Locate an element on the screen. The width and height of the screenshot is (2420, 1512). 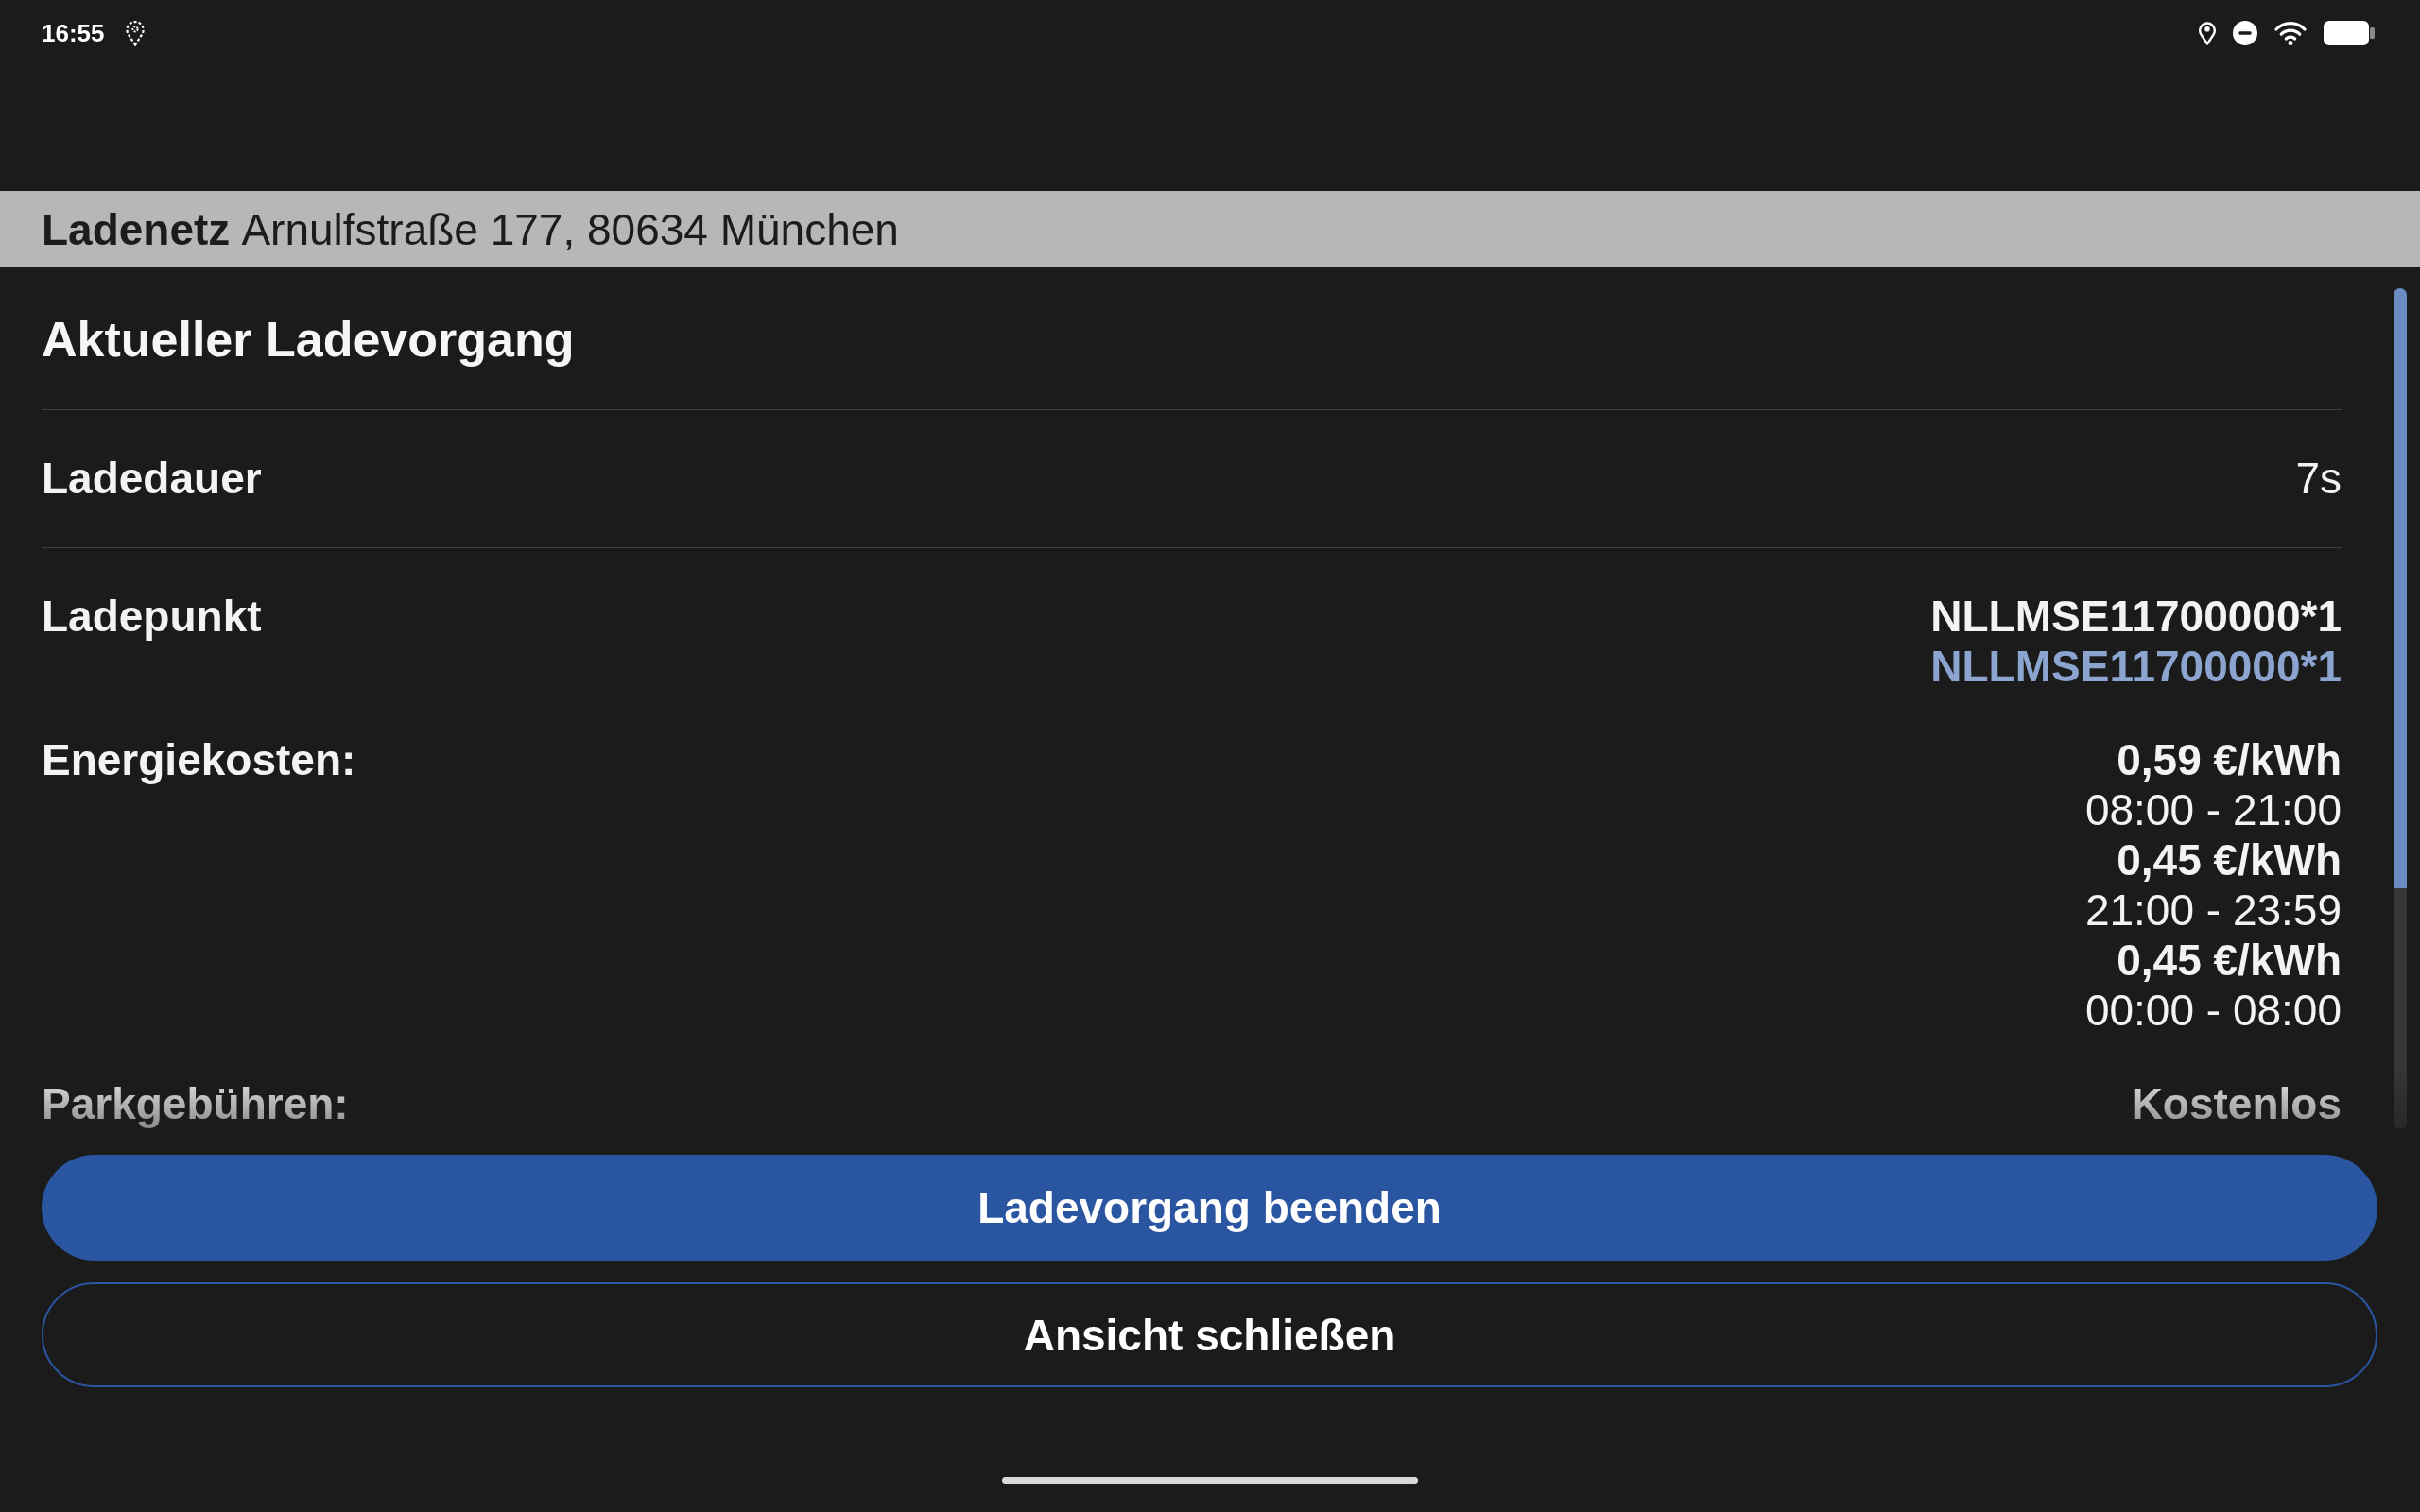
detail-label: Energiekosten: is located at coordinates (199, 760).